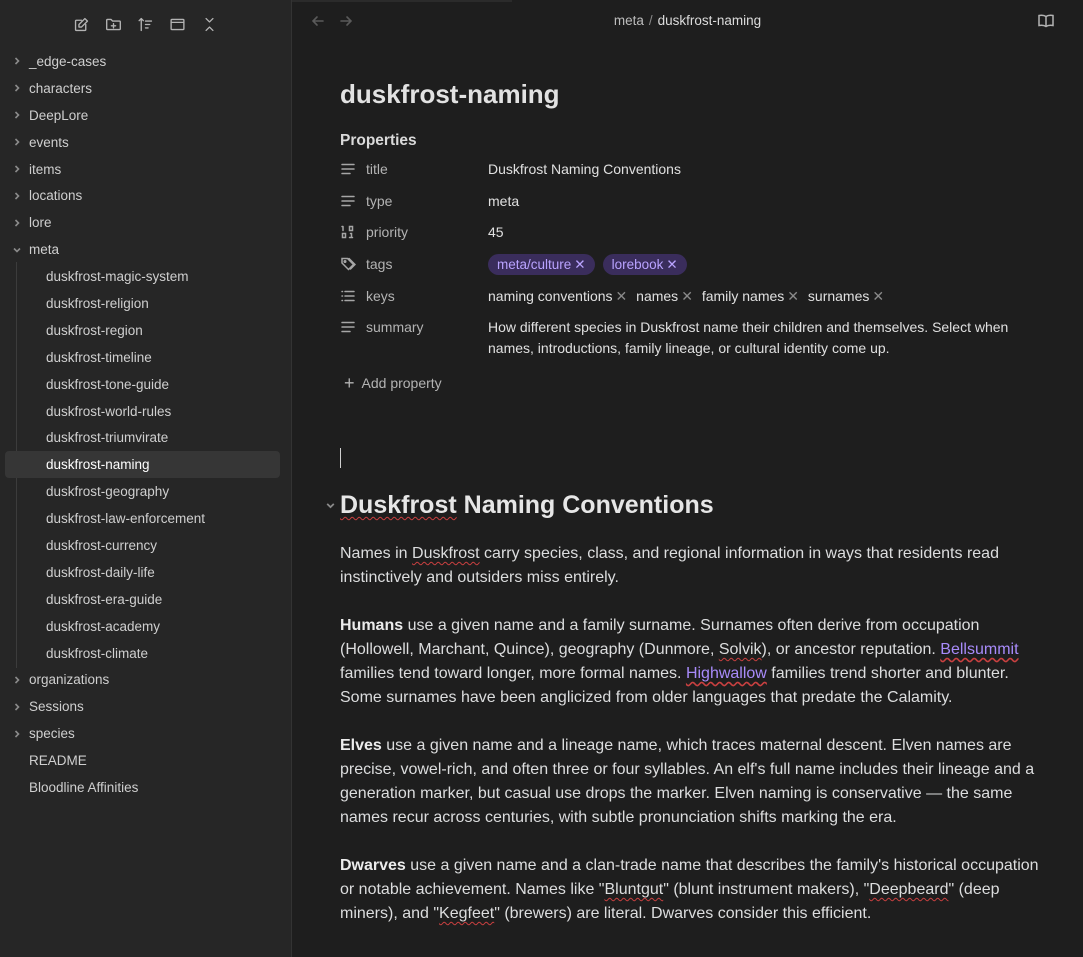 The height and width of the screenshot is (957, 1083). Describe the element at coordinates (109, 411) in the screenshot. I see `file-label: duskfrost-world-rules` at that location.